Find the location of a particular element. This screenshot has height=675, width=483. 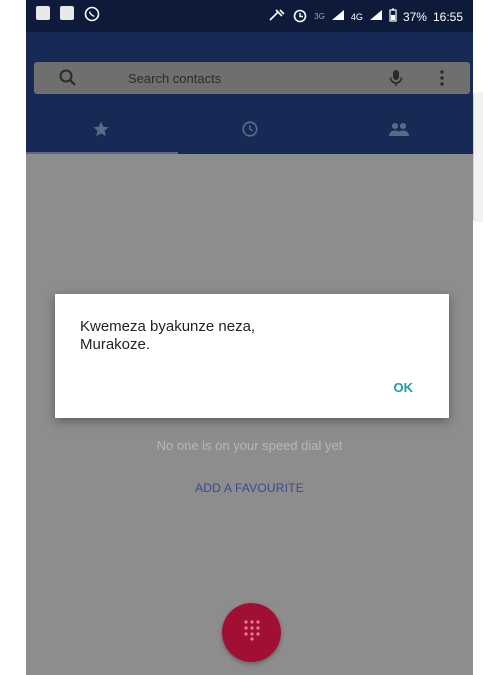

clock-time: 16:55 is located at coordinates (447, 16).